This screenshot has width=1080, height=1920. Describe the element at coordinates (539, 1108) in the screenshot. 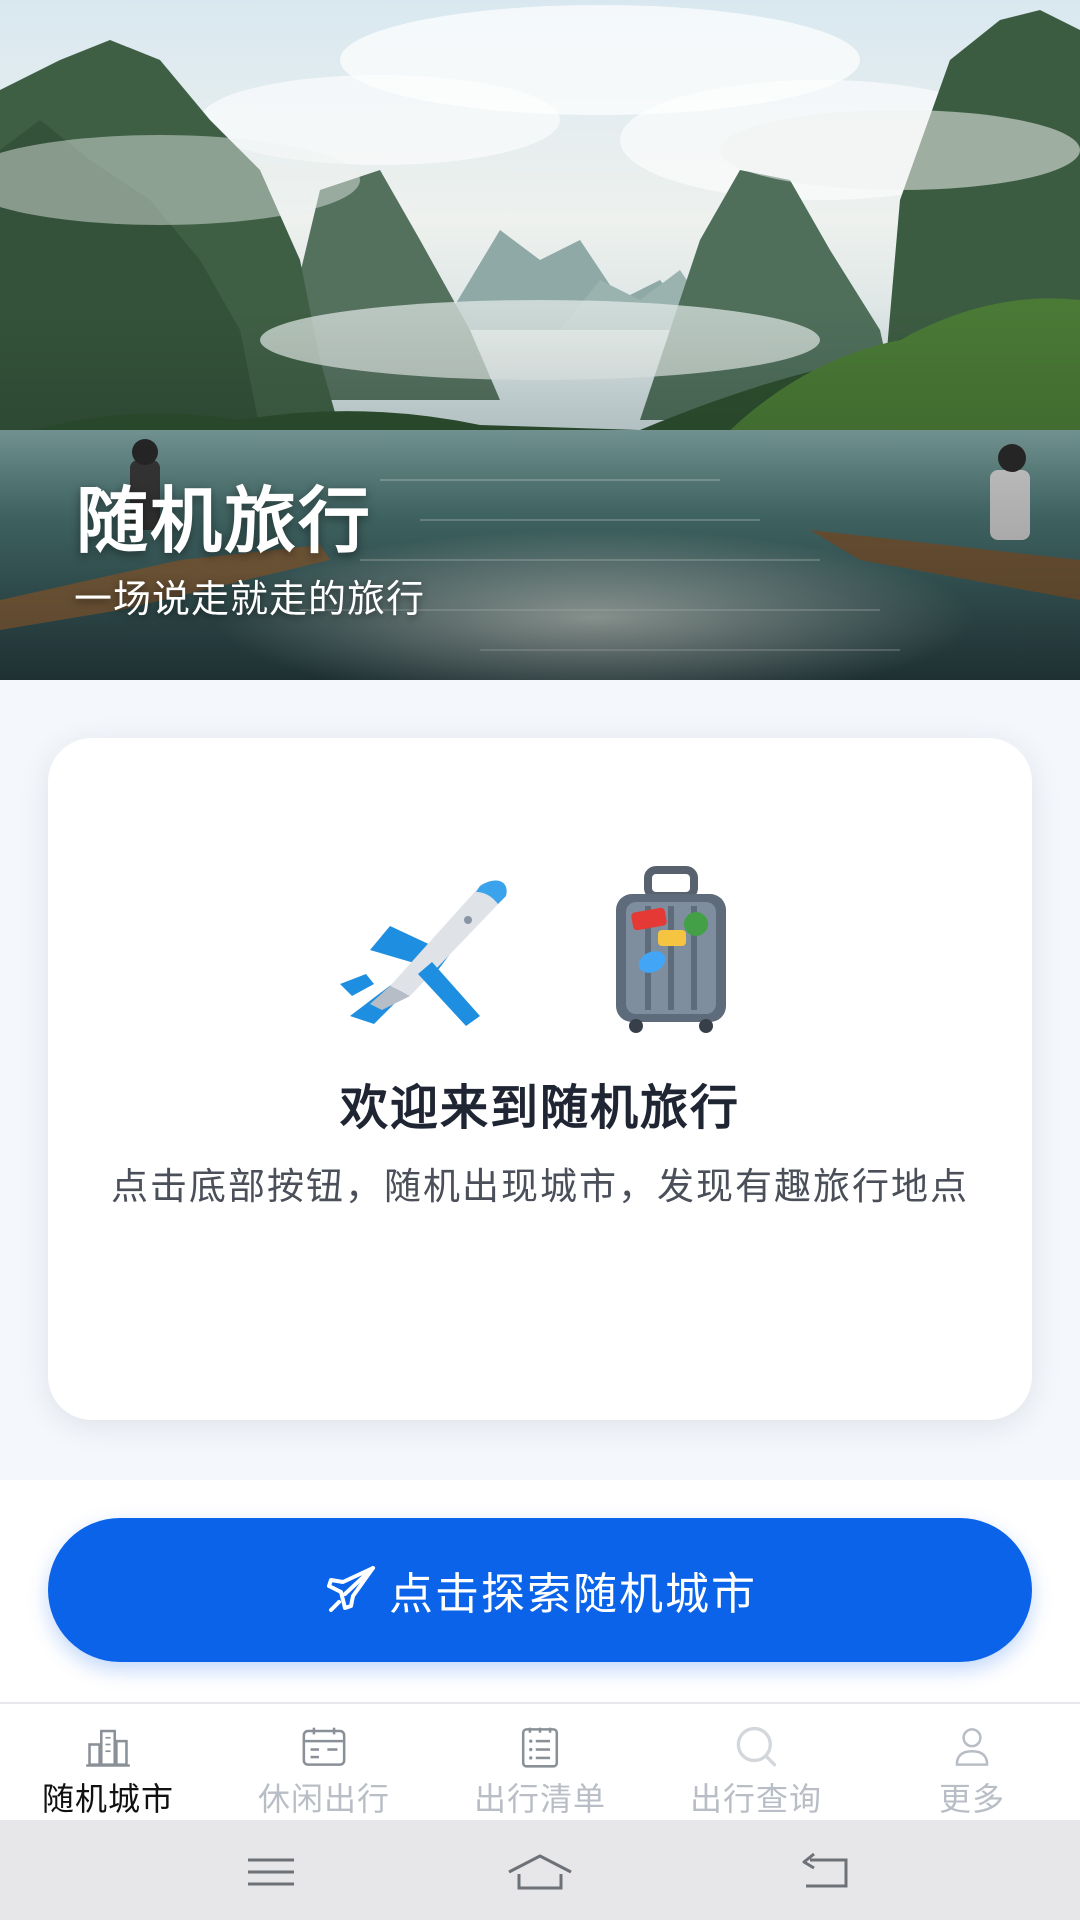

I see `welcome-title: 欢迎来到随机旅行` at that location.